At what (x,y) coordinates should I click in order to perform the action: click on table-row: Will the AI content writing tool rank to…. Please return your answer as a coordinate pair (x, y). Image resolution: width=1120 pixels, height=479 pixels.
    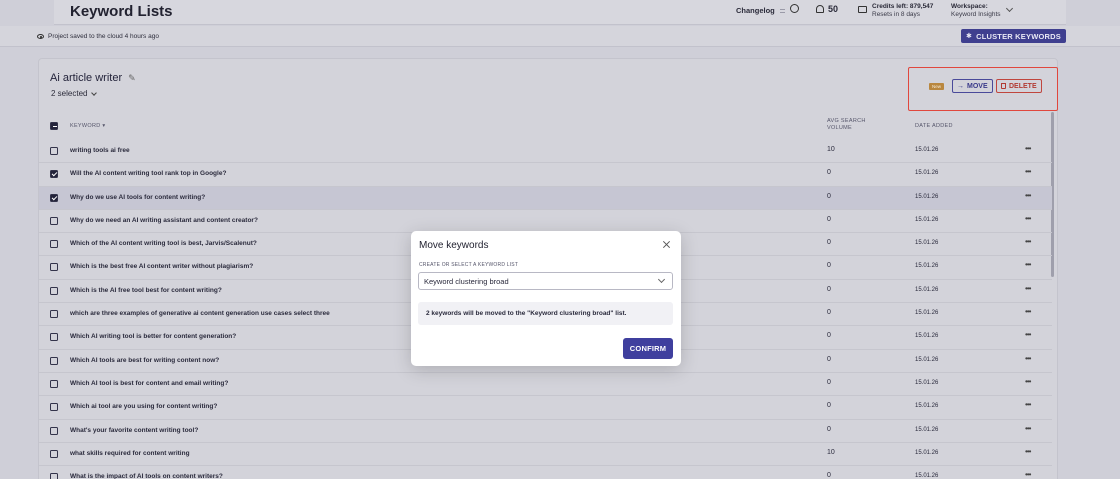
    Looking at the image, I should click on (545, 175).